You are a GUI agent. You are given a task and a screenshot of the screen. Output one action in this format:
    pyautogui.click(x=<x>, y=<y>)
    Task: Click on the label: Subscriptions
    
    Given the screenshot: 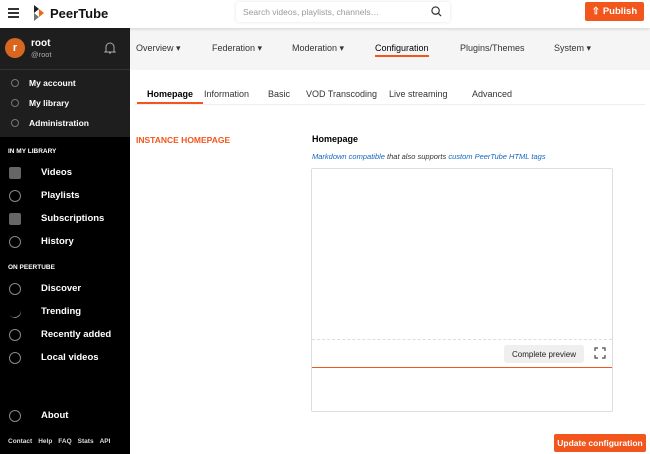 What is the action you would take?
    pyautogui.click(x=73, y=218)
    